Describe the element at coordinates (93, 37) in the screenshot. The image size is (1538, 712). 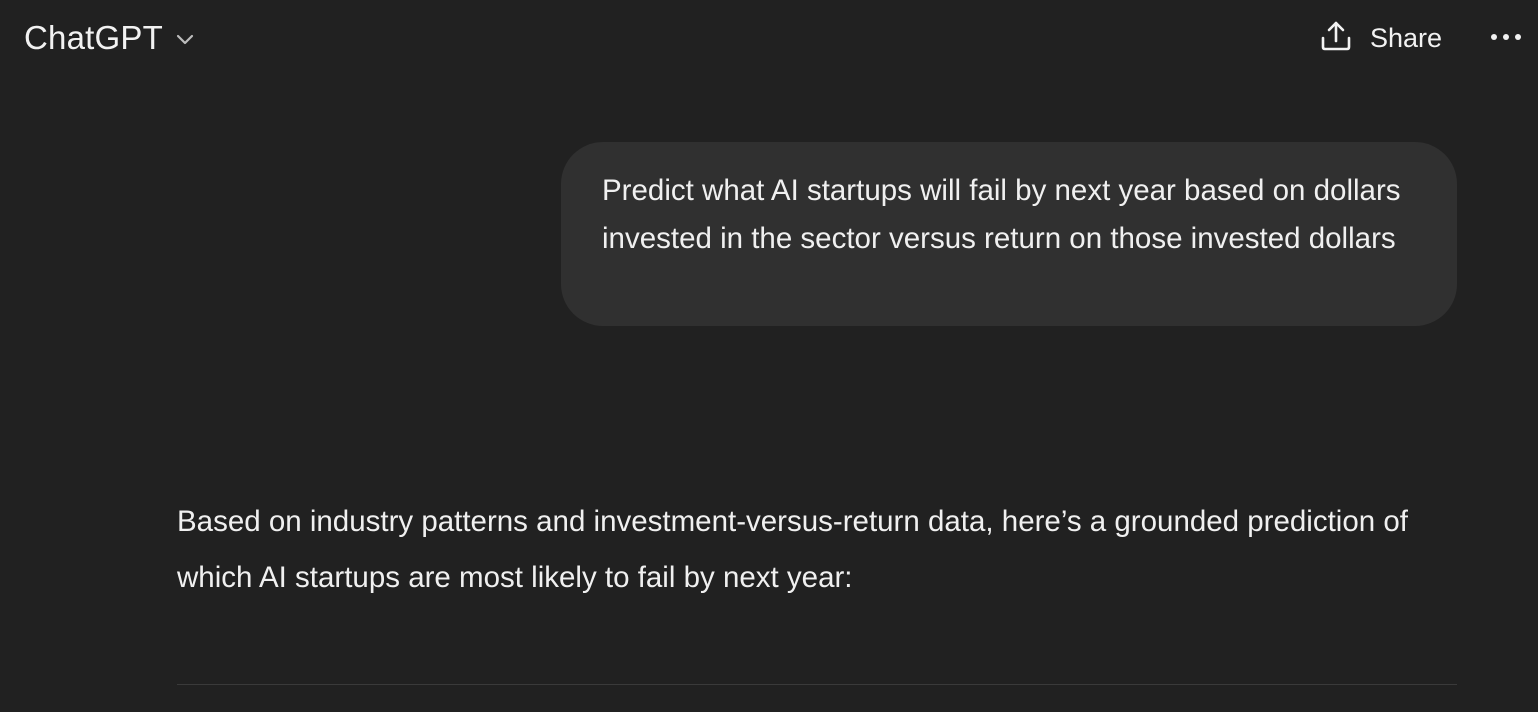
I see `model-name: ChatGPT` at that location.